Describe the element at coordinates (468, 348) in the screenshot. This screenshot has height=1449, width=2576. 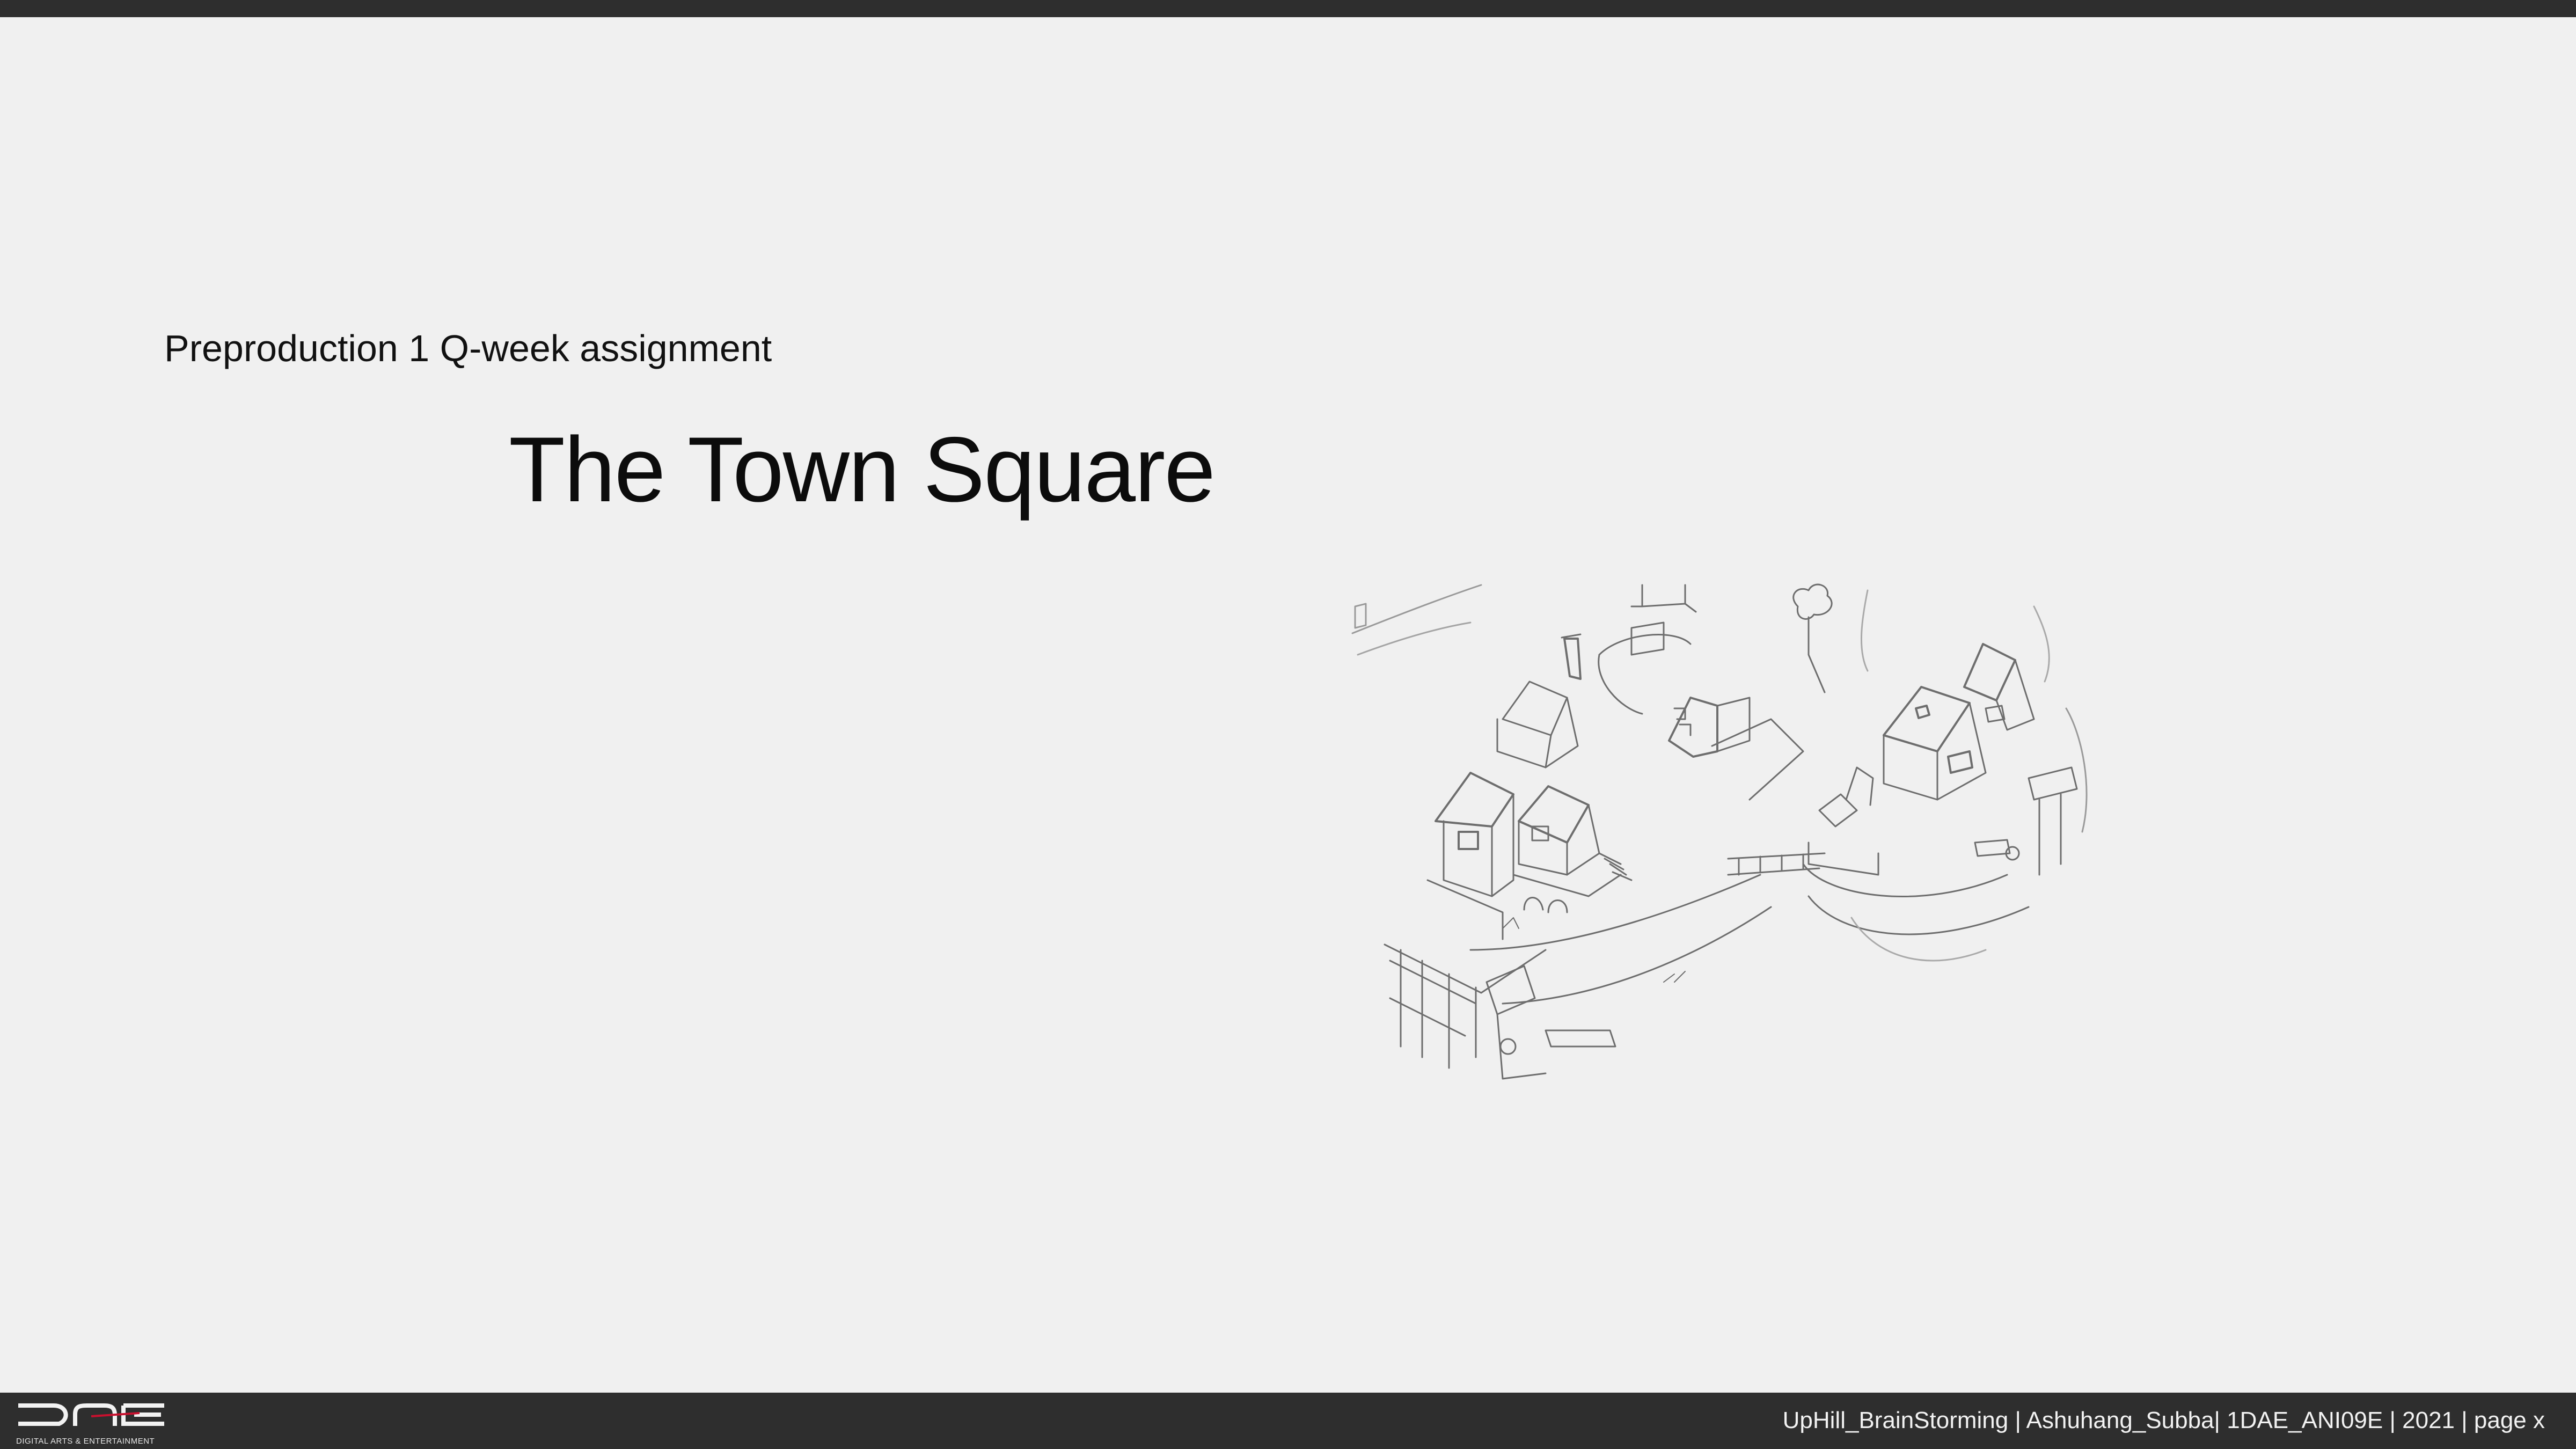
I see `slide-subtitle: Preproduction 1 Q-week assignment` at that location.